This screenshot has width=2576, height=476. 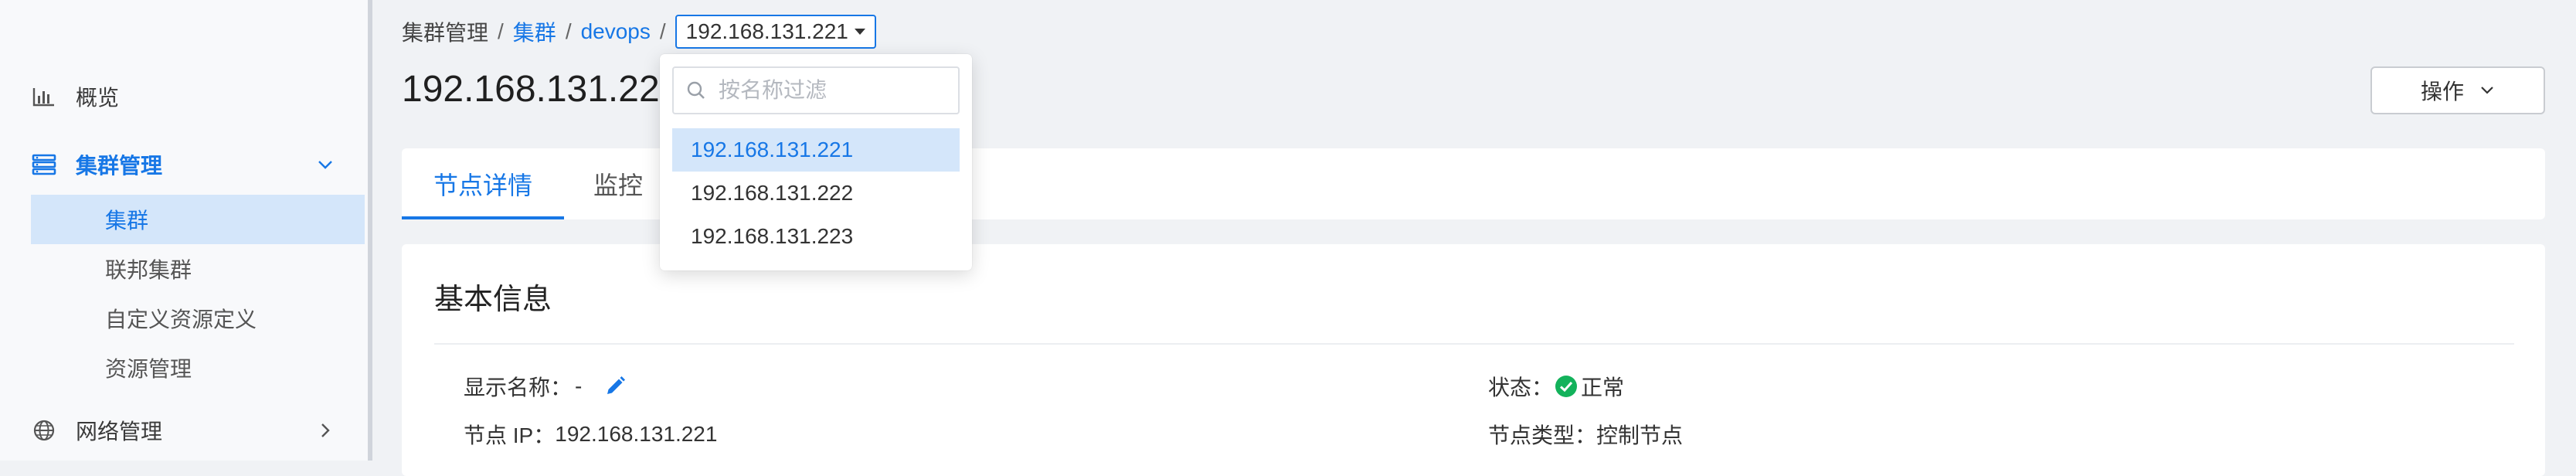 I want to click on node-ip-field: 节点 IP： 192.168.131.221, so click(x=590, y=435).